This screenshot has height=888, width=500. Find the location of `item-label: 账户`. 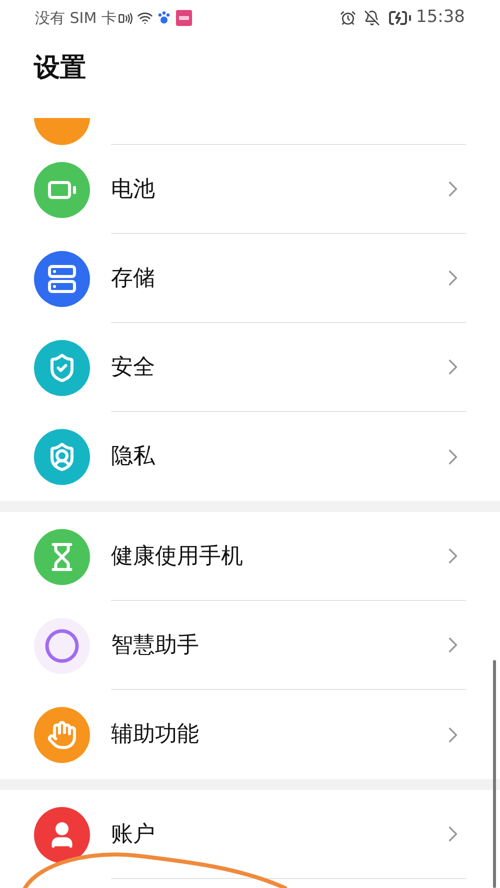

item-label: 账户 is located at coordinates (133, 834).